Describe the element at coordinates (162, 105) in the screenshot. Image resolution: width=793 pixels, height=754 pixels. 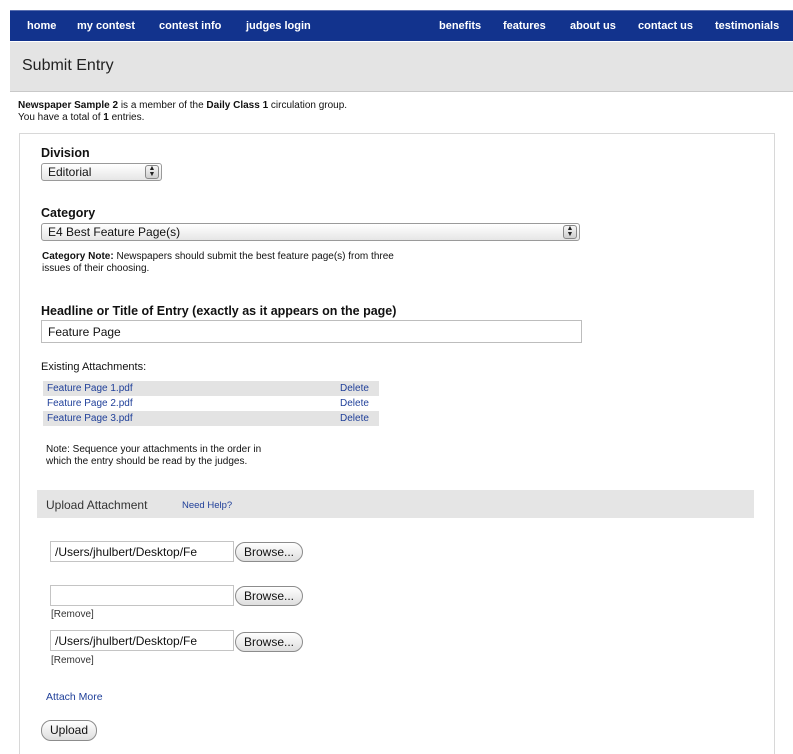
I see `member-text: is a member of the` at that location.